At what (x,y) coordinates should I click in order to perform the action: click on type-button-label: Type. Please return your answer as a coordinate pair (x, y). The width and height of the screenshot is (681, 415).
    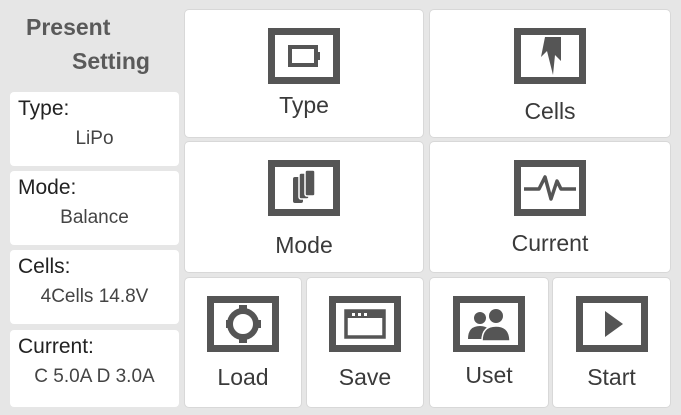
    Looking at the image, I should click on (304, 105).